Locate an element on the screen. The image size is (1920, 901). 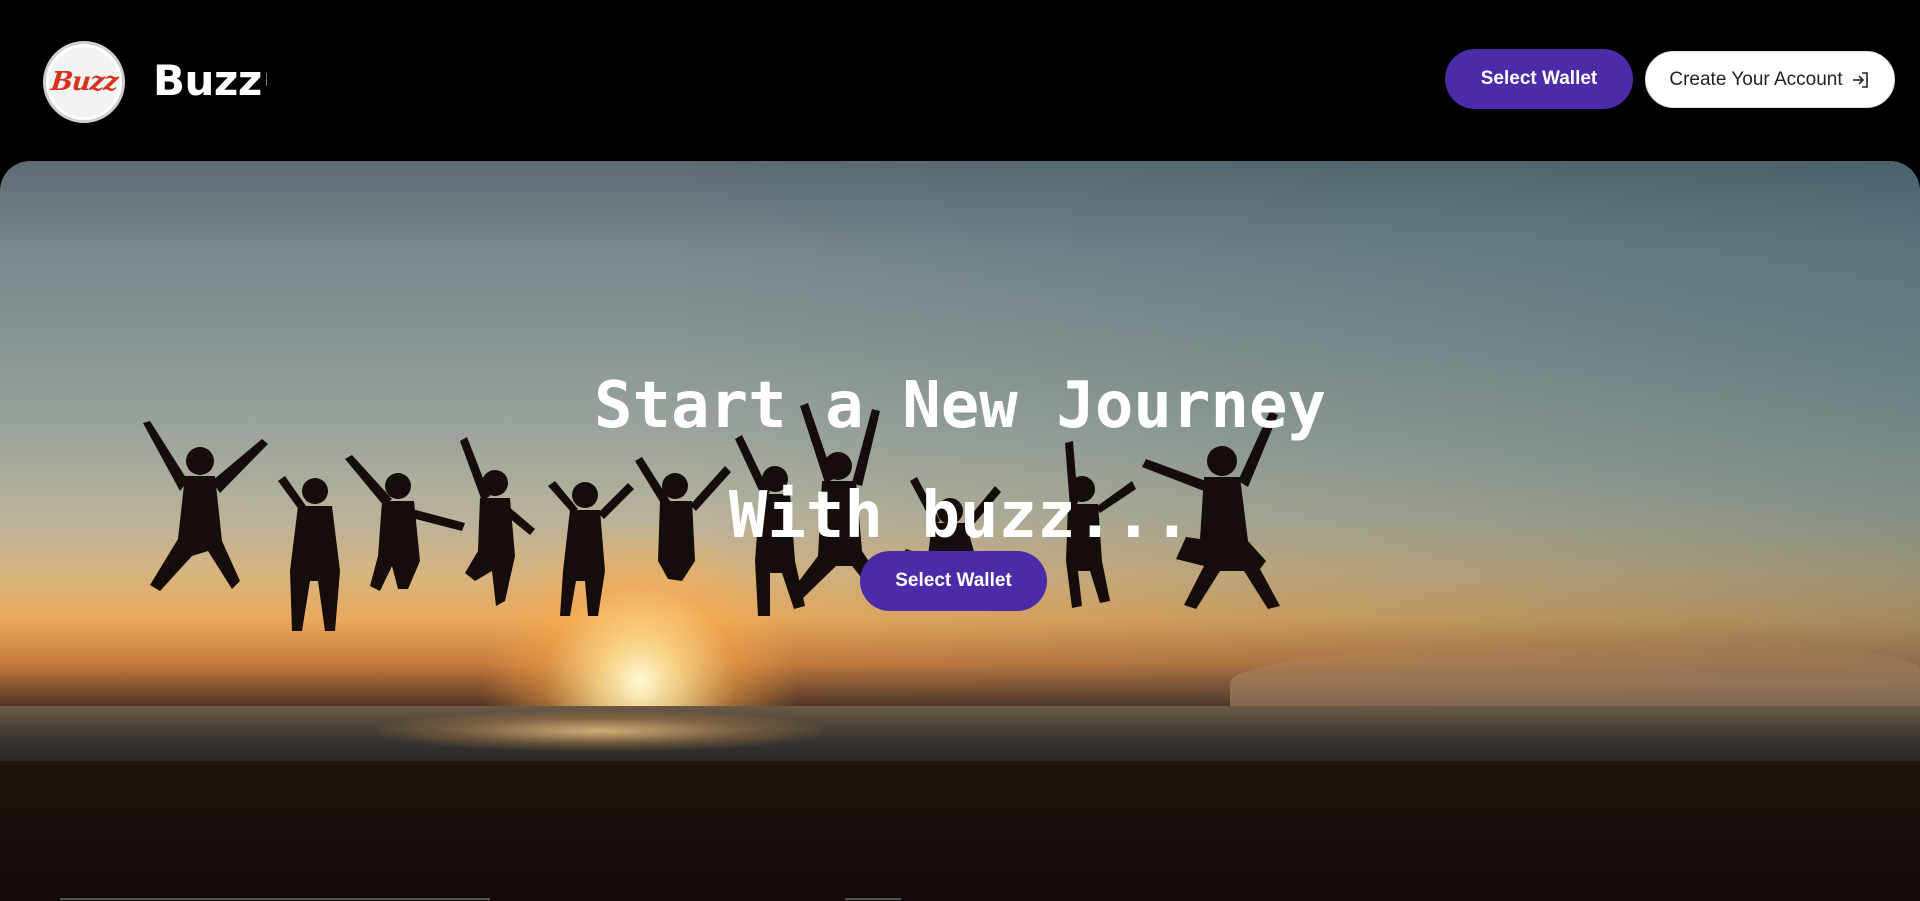
select-wallet-button: Select Wallet is located at coordinates (1539, 79).